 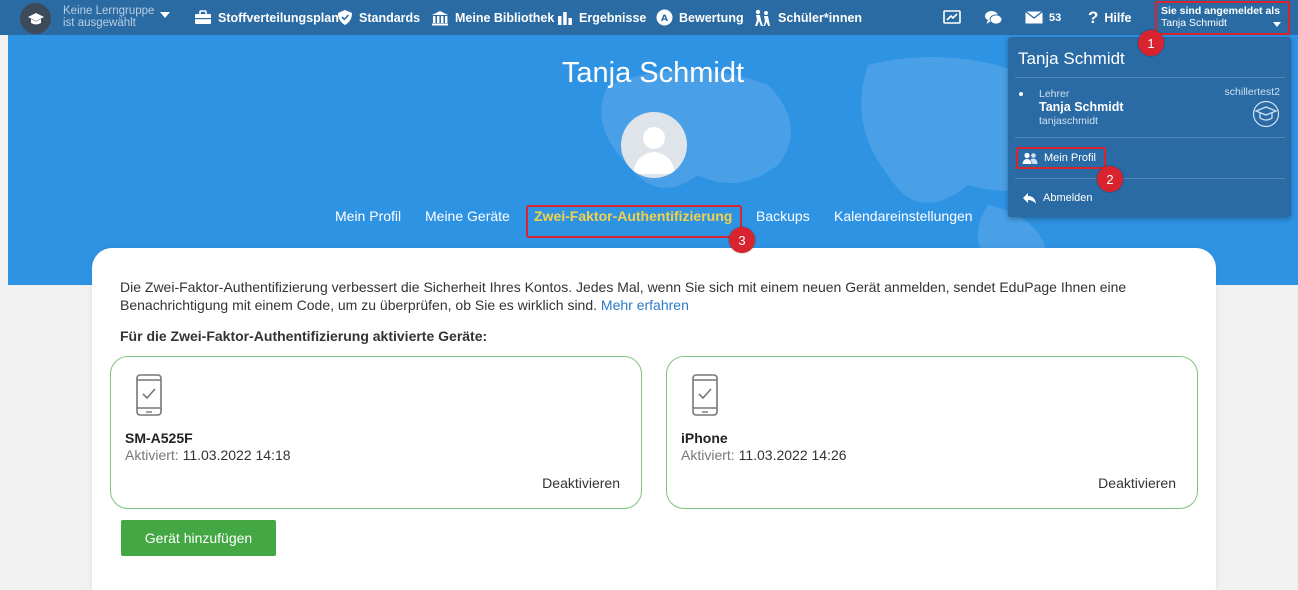 I want to click on activated-date: 11.03.2022 14:18, so click(x=236, y=455).